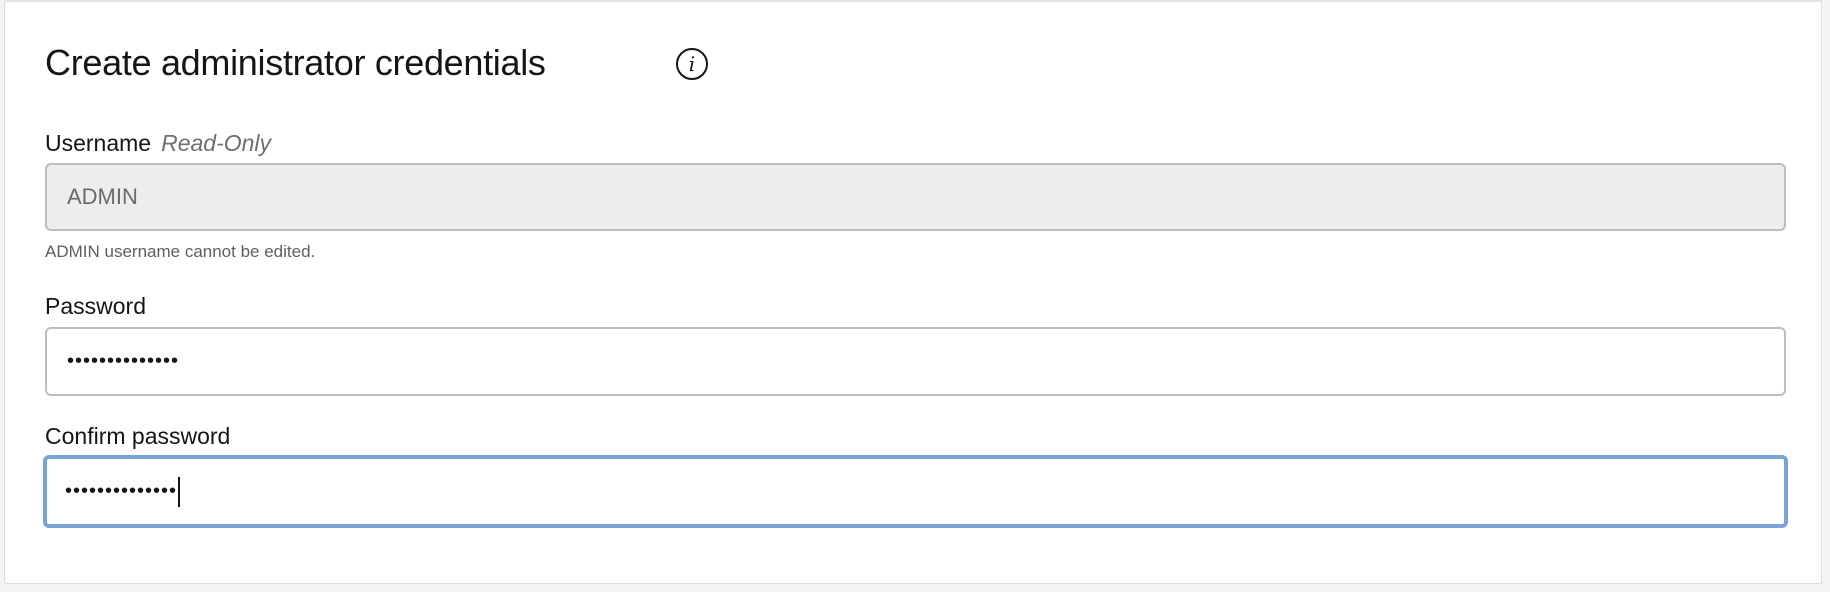 This screenshot has width=1830, height=592. What do you see at coordinates (915, 361) in the screenshot?
I see `password-input: ••••••••••••••` at bounding box center [915, 361].